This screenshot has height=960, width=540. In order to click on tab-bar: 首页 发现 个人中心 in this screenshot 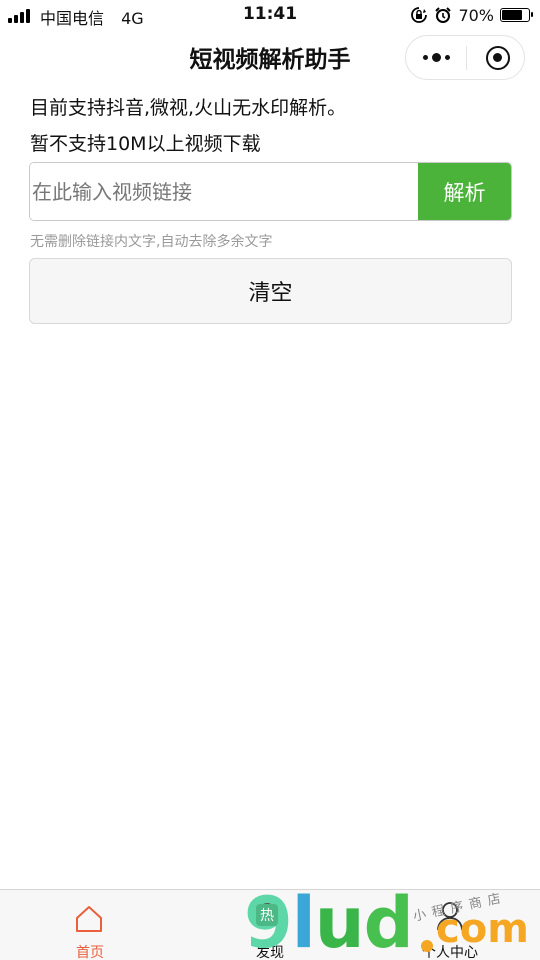, I will do `click(270, 924)`.